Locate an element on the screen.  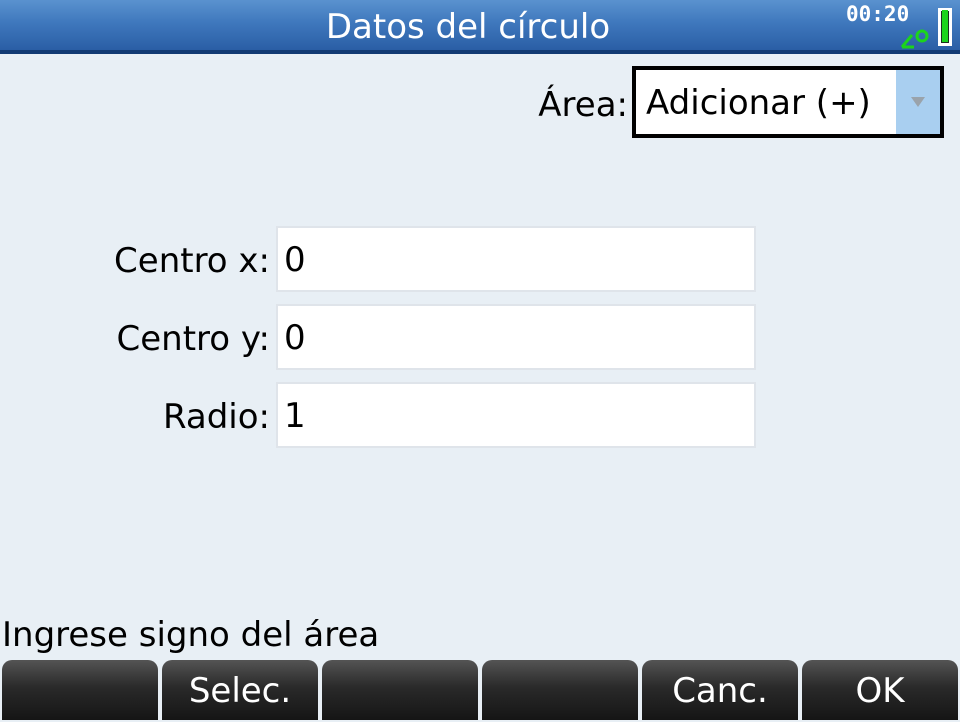
help-text: Ingrese signo del área is located at coordinates (191, 635).